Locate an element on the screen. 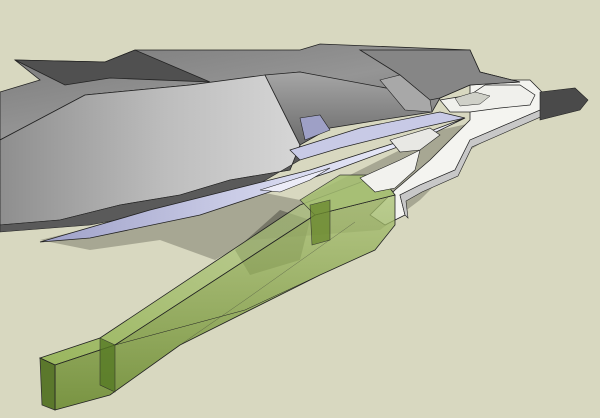 This screenshot has width=600, height=418. dark-deck is located at coordinates (564, 104).